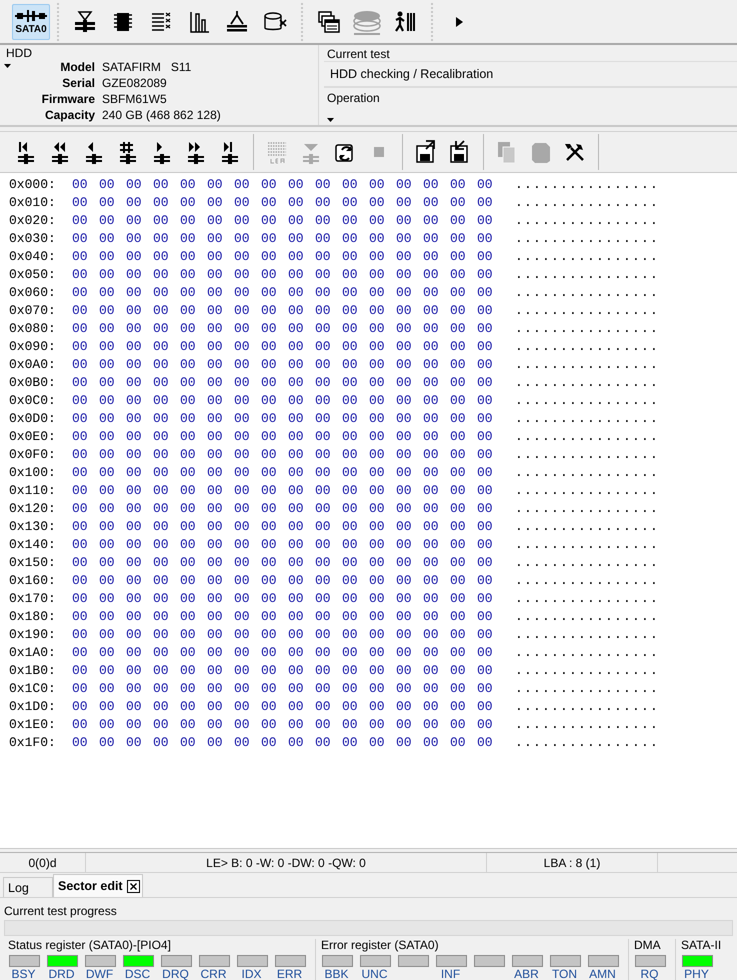  Describe the element at coordinates (330, 120) in the screenshot. I see `caret-icon` at that location.